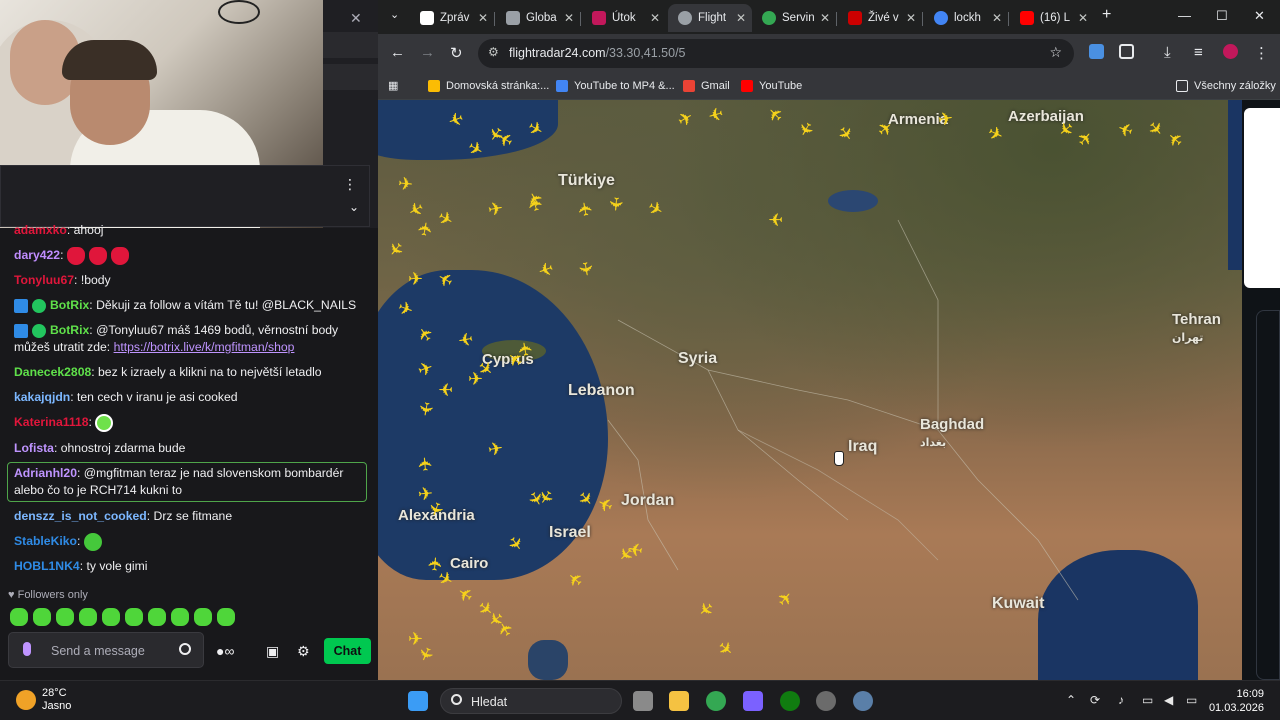 This screenshot has height=720, width=1280. I want to click on mic-tray-icon: ♪, so click(1121, 700).